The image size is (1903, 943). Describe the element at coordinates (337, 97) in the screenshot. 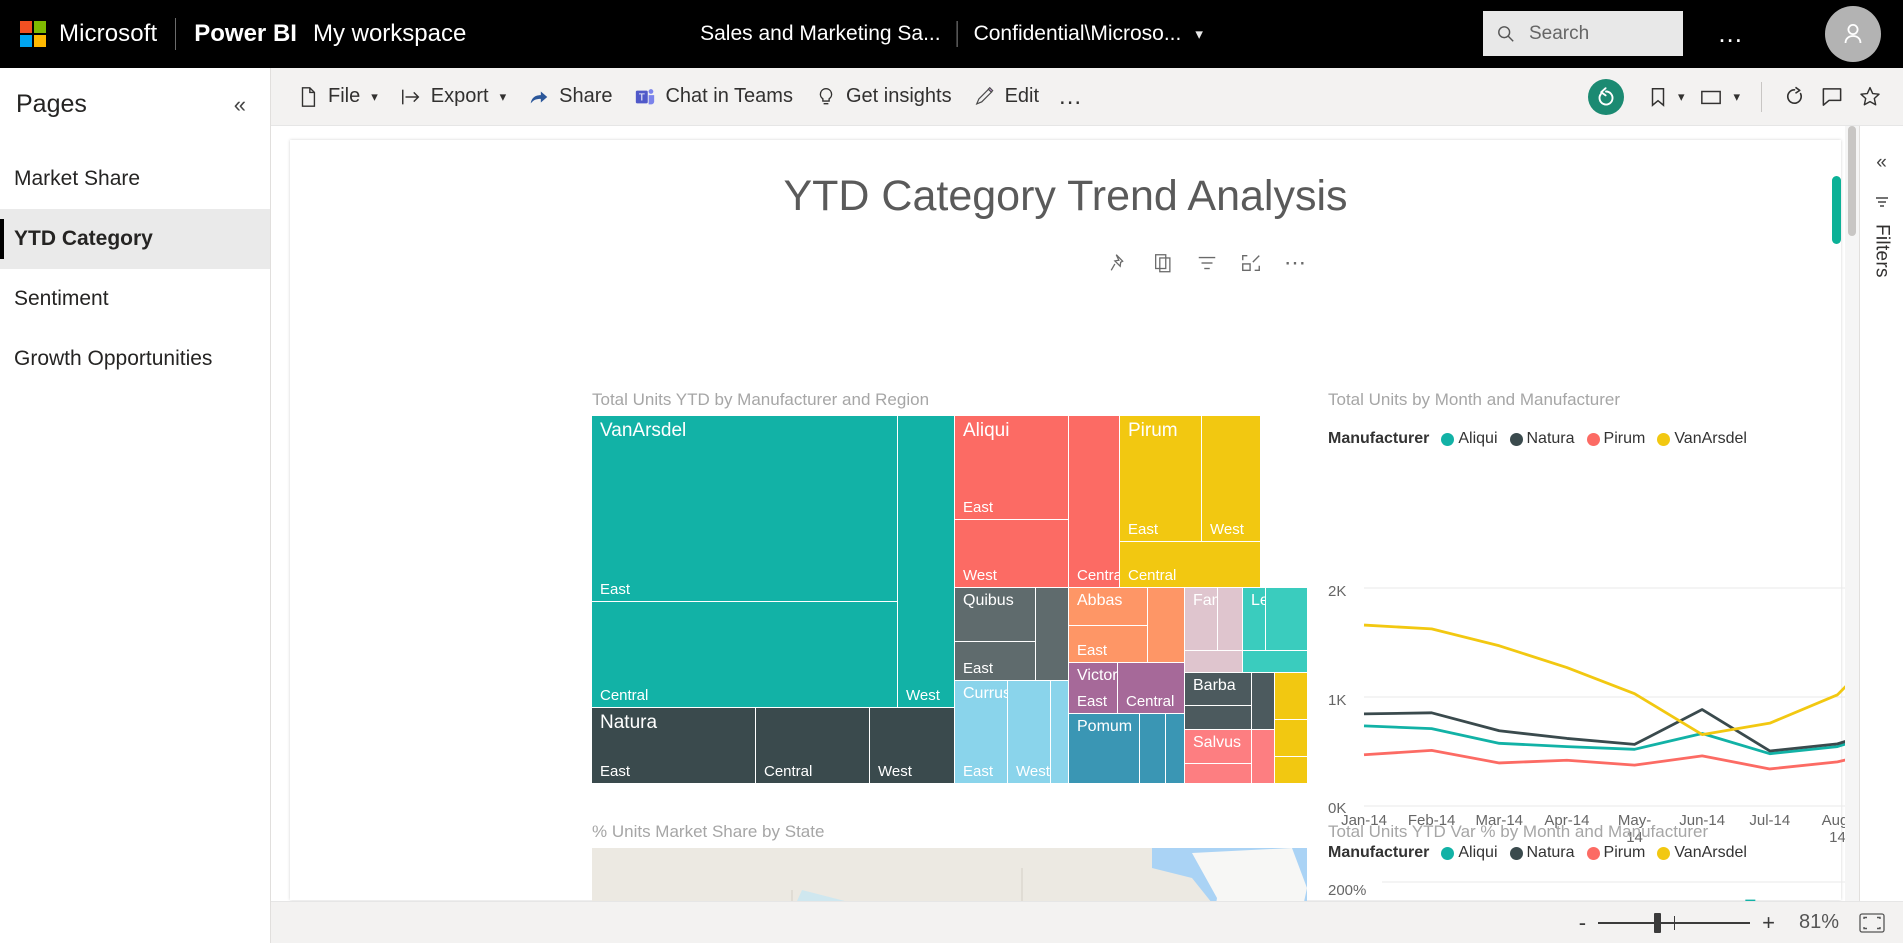

I see `file-button: File ▾` at that location.